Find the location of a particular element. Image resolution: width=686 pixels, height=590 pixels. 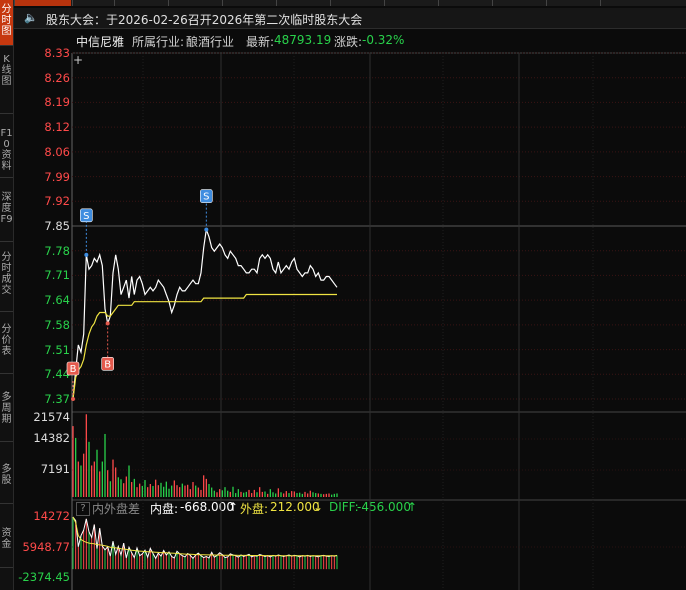

price-line is located at coordinates (205, 314).